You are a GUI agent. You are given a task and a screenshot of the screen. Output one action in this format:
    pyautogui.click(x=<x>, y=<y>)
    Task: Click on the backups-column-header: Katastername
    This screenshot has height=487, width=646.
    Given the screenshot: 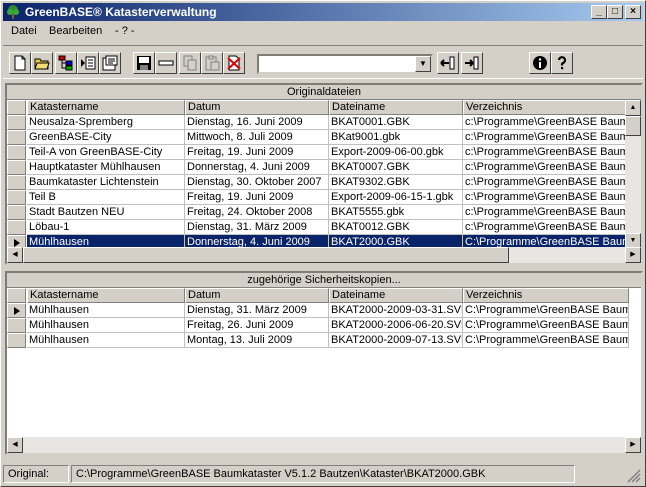 What is the action you would take?
    pyautogui.click(x=106, y=295)
    